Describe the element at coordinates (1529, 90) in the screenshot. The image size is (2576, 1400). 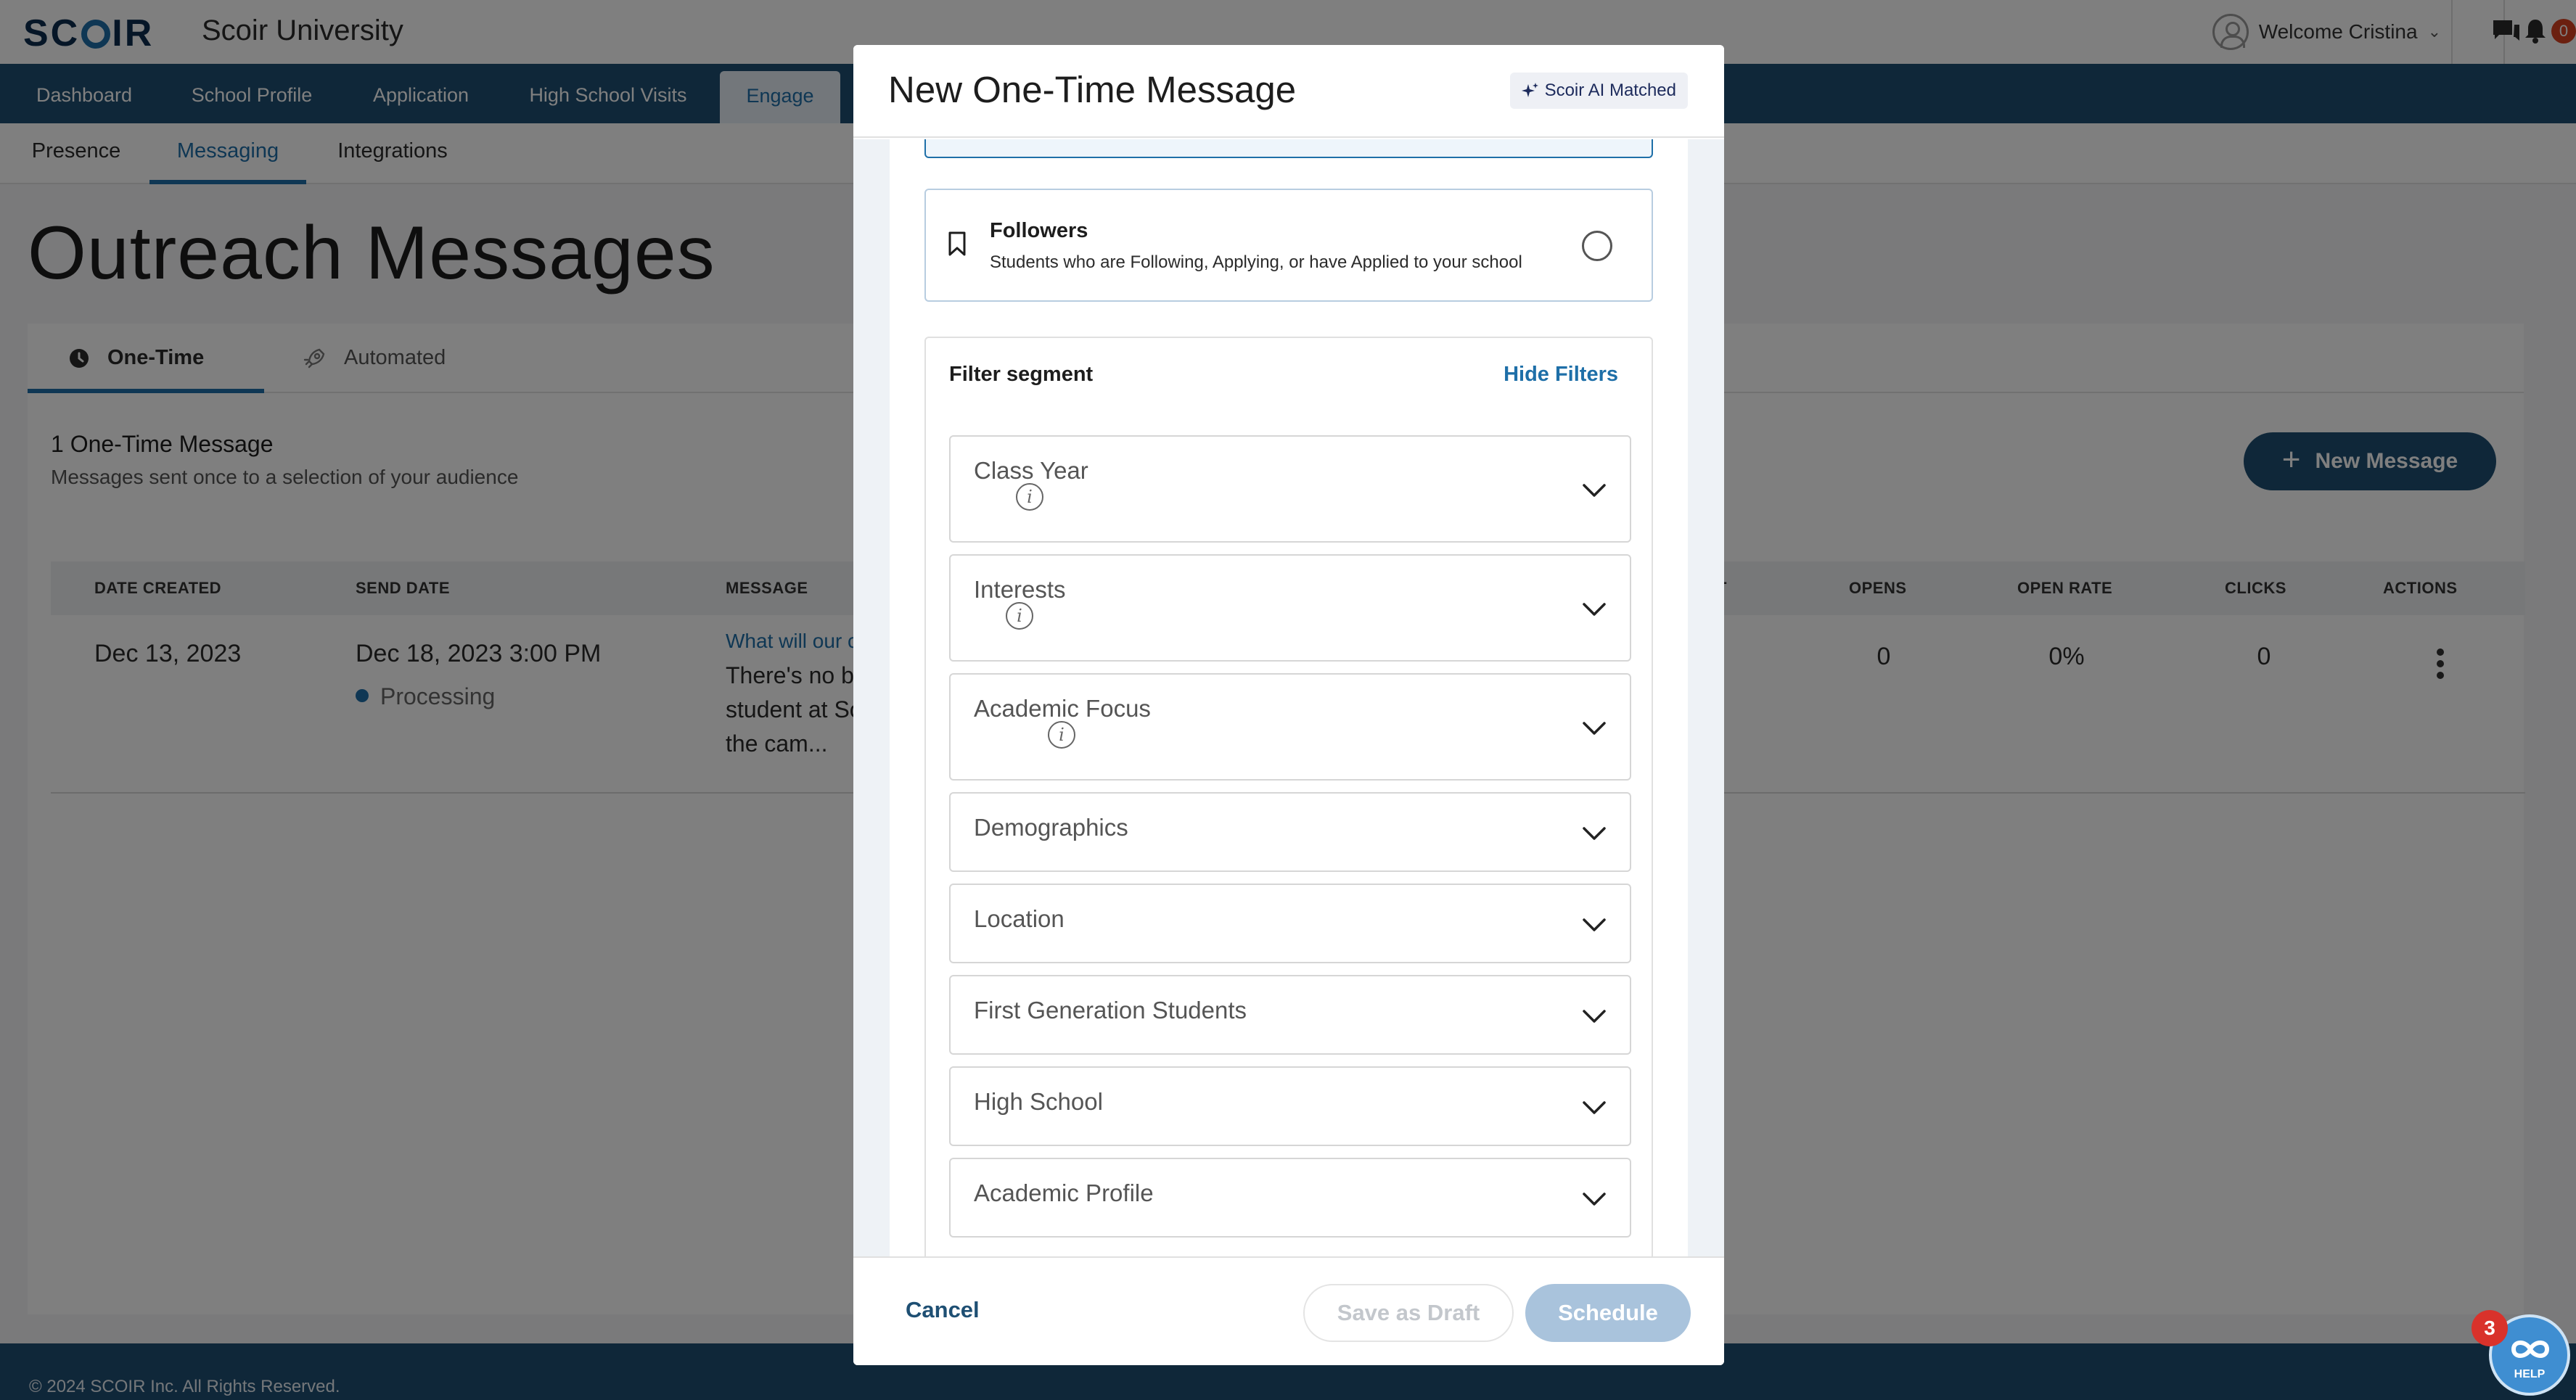
I see `sparkle-icon` at that location.